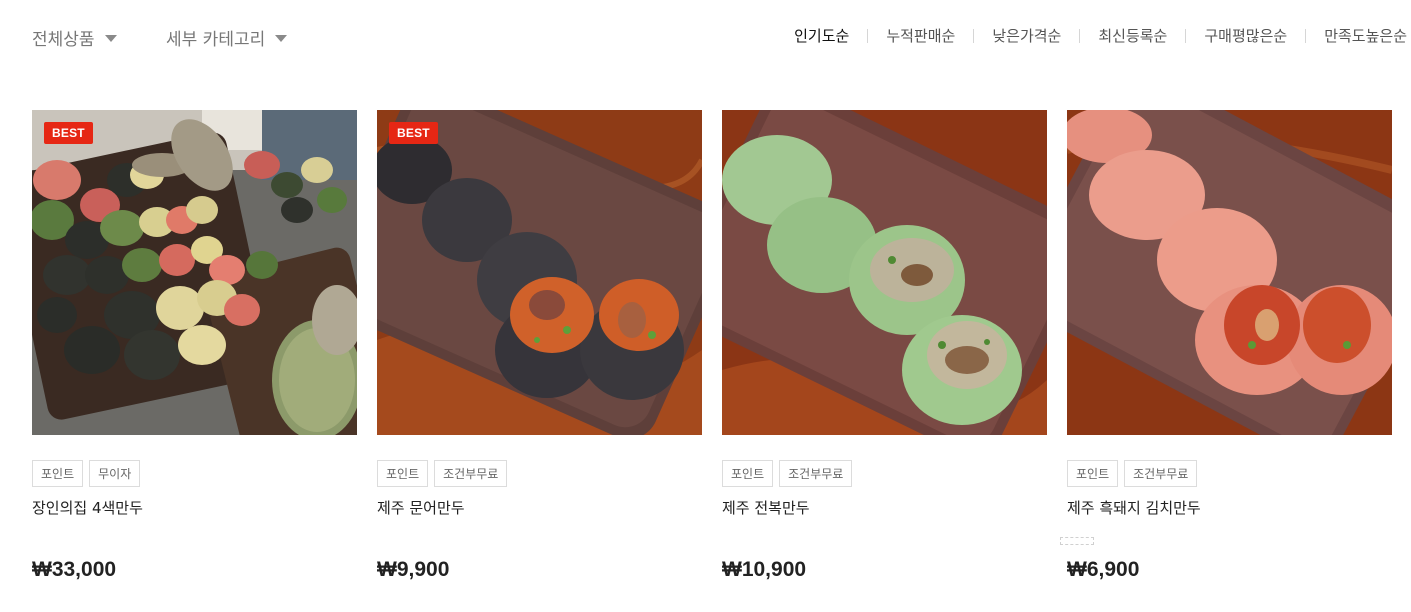 This screenshot has width=1411, height=612. I want to click on all-products-label: 전체상품, so click(63, 40).